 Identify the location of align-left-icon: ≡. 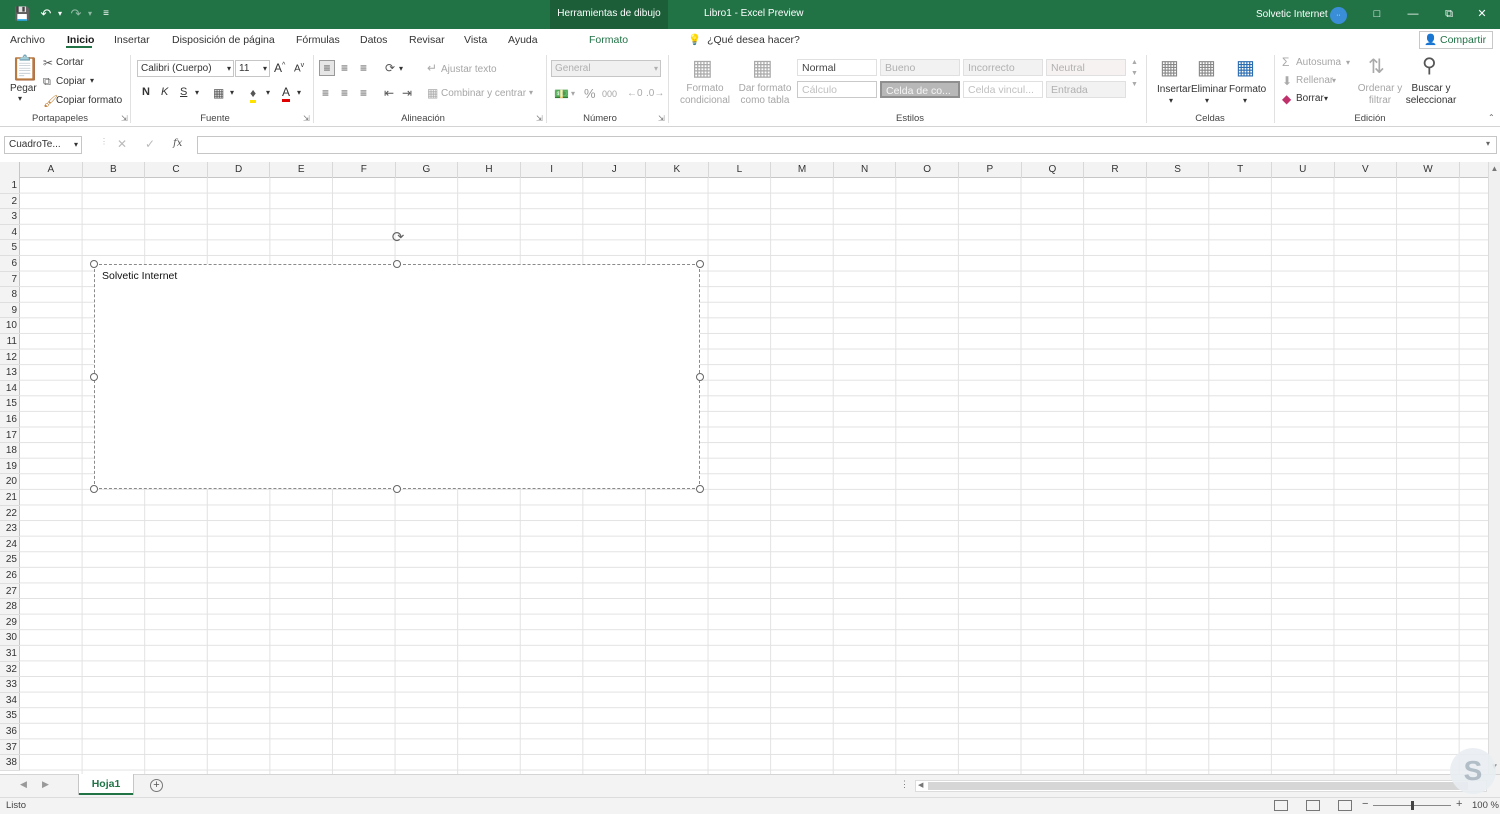
(325, 93).